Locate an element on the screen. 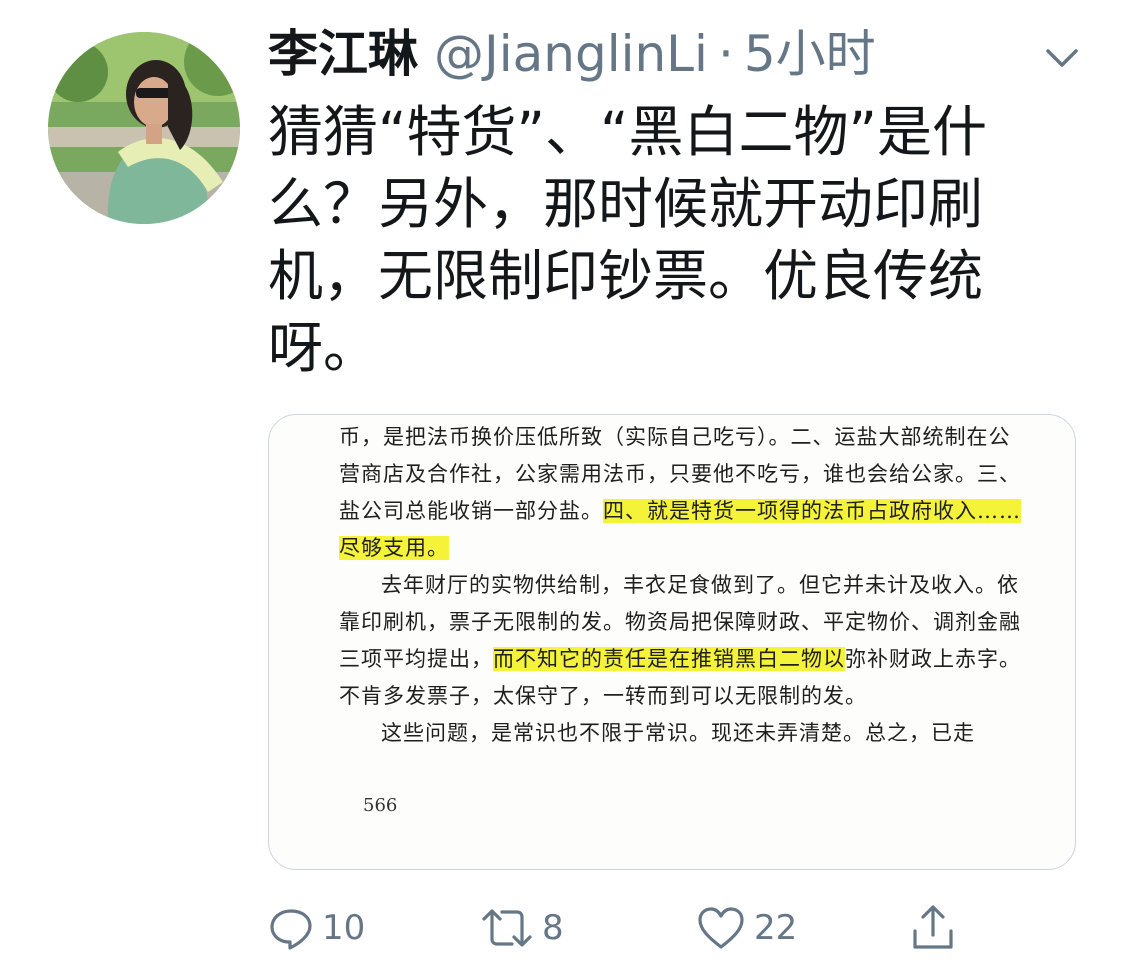 The height and width of the screenshot is (969, 1125). highlighted-text: 而不知它的责任是在推销黑白二物以 is located at coordinates (669, 659).